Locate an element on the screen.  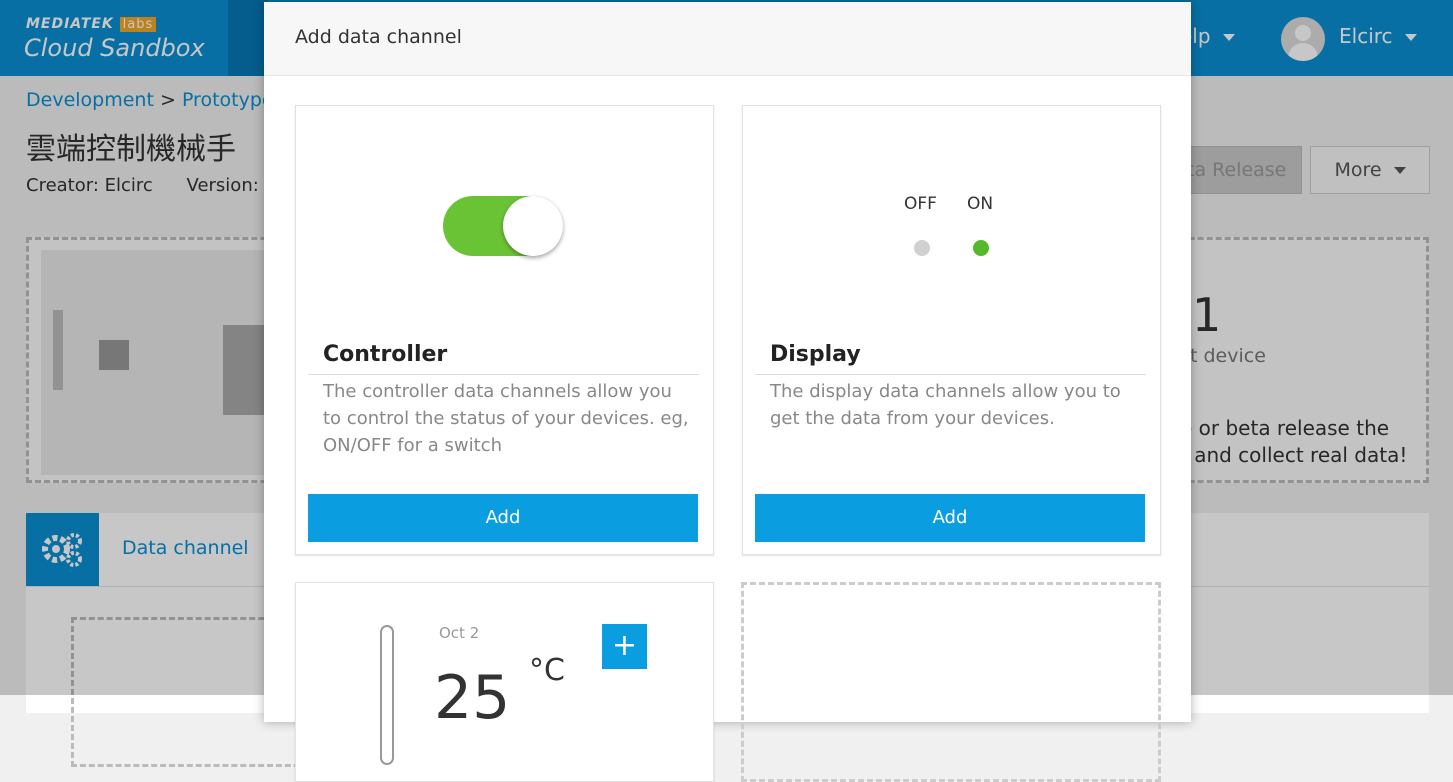
plus-icon: + is located at coordinates (624, 646).